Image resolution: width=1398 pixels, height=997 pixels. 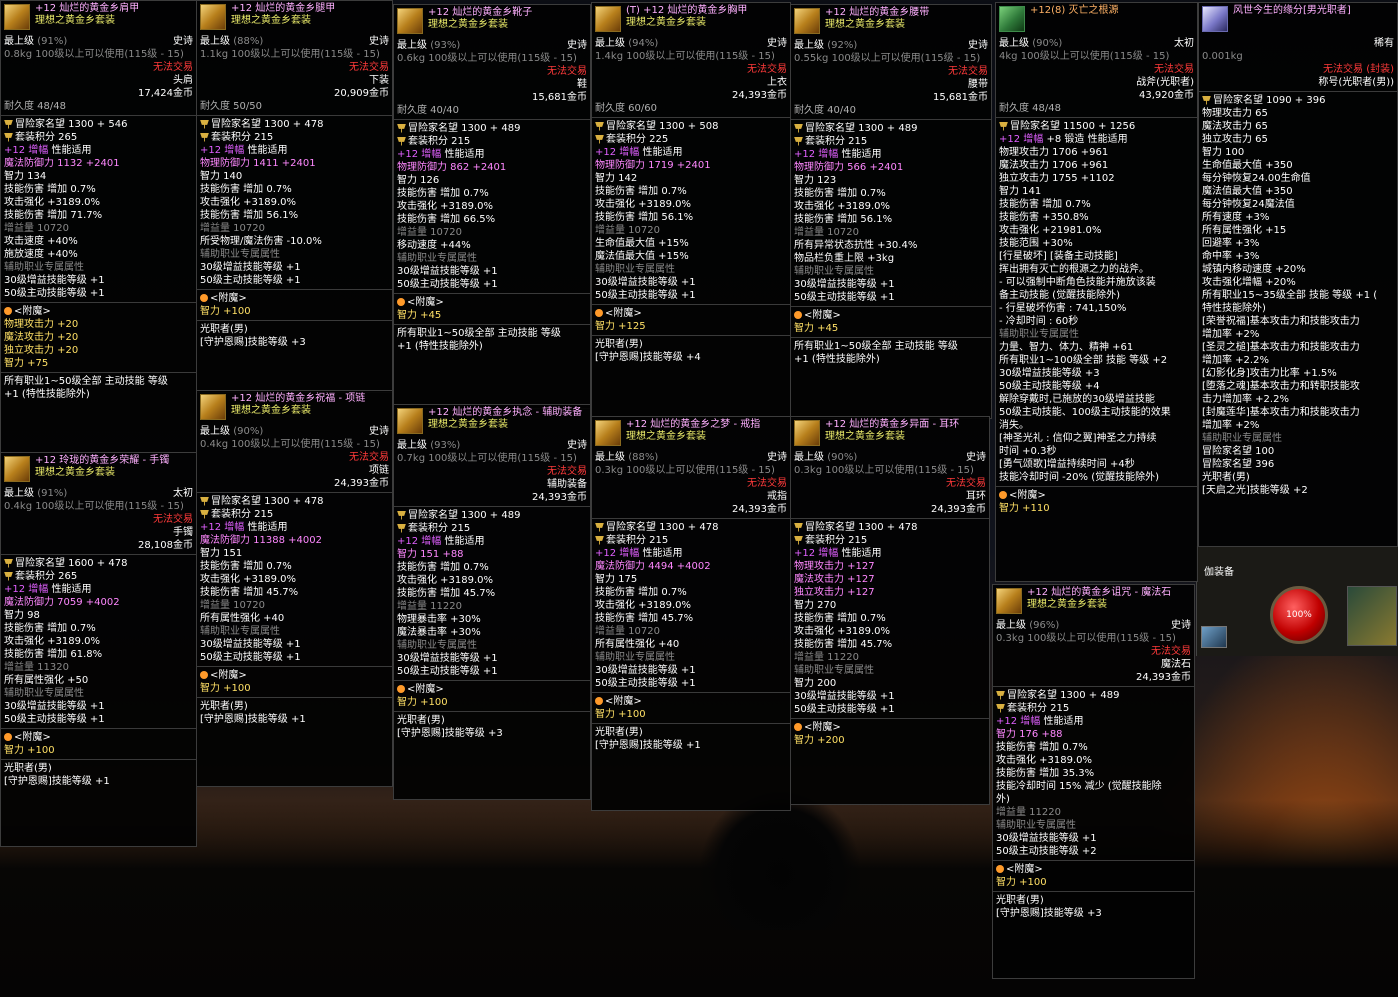 What do you see at coordinates (422, 702) in the screenshot?
I see `enchant-line: 智力 +100` at bounding box center [422, 702].